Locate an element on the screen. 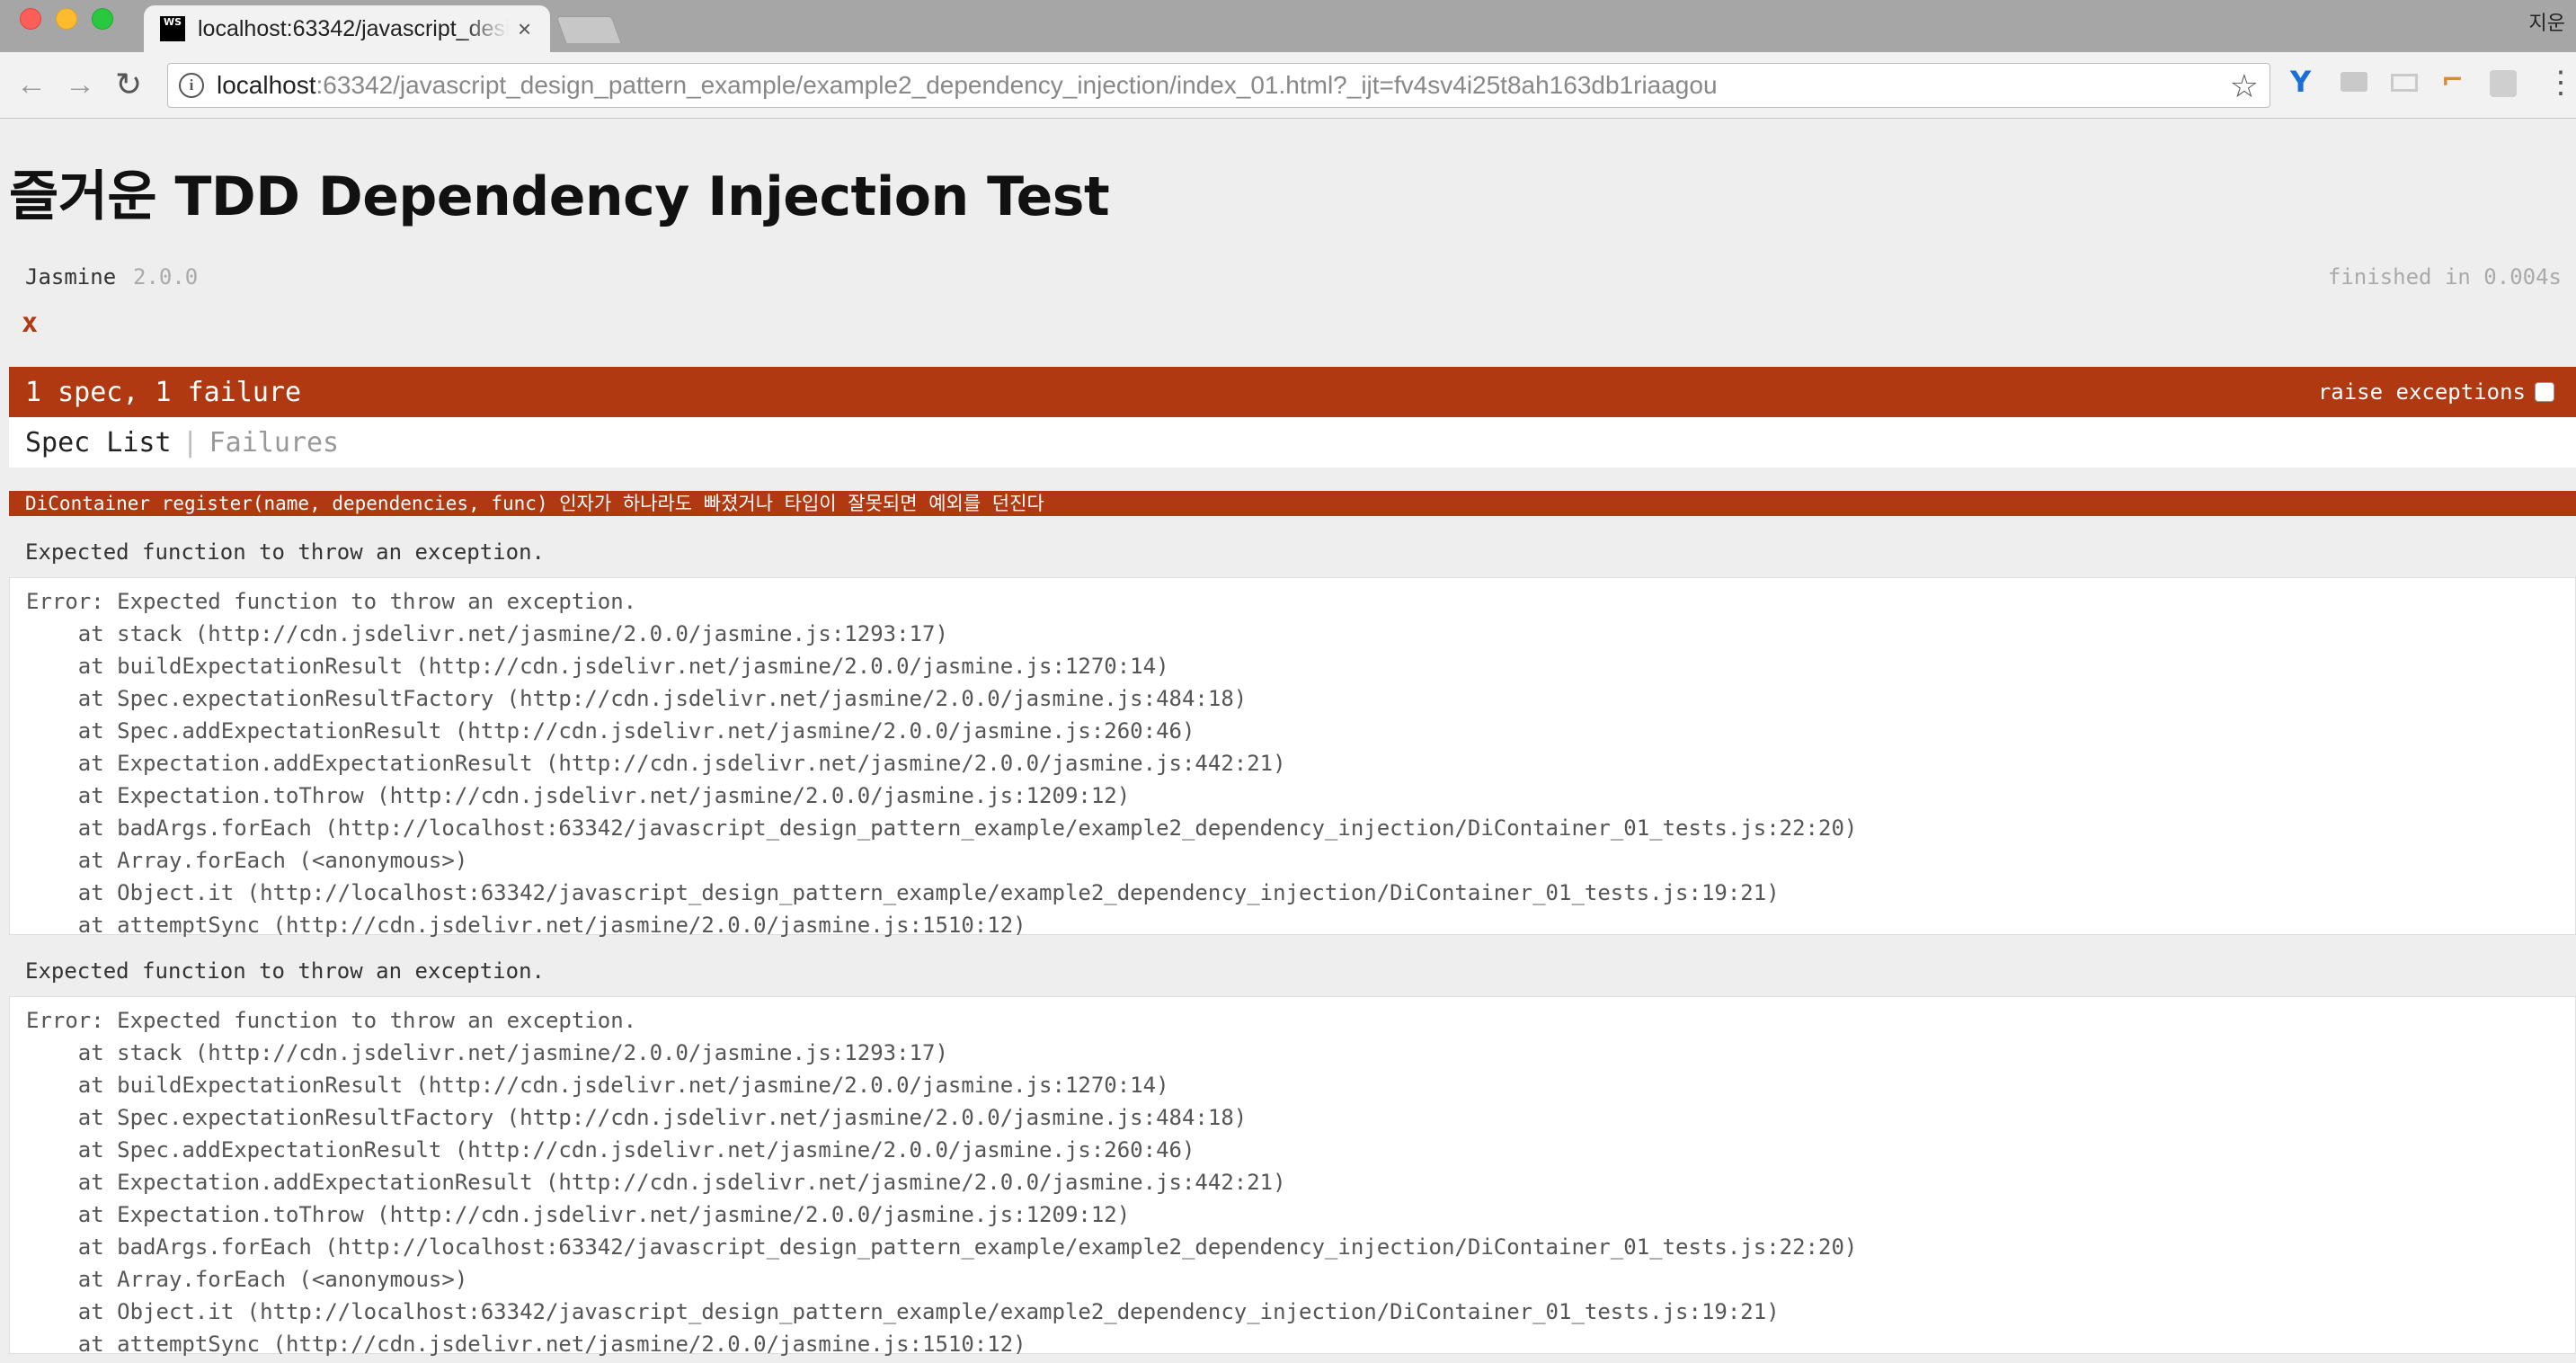 This screenshot has width=2576, height=1363. raise-exceptions-label: raise exceptions is located at coordinates (2421, 392).